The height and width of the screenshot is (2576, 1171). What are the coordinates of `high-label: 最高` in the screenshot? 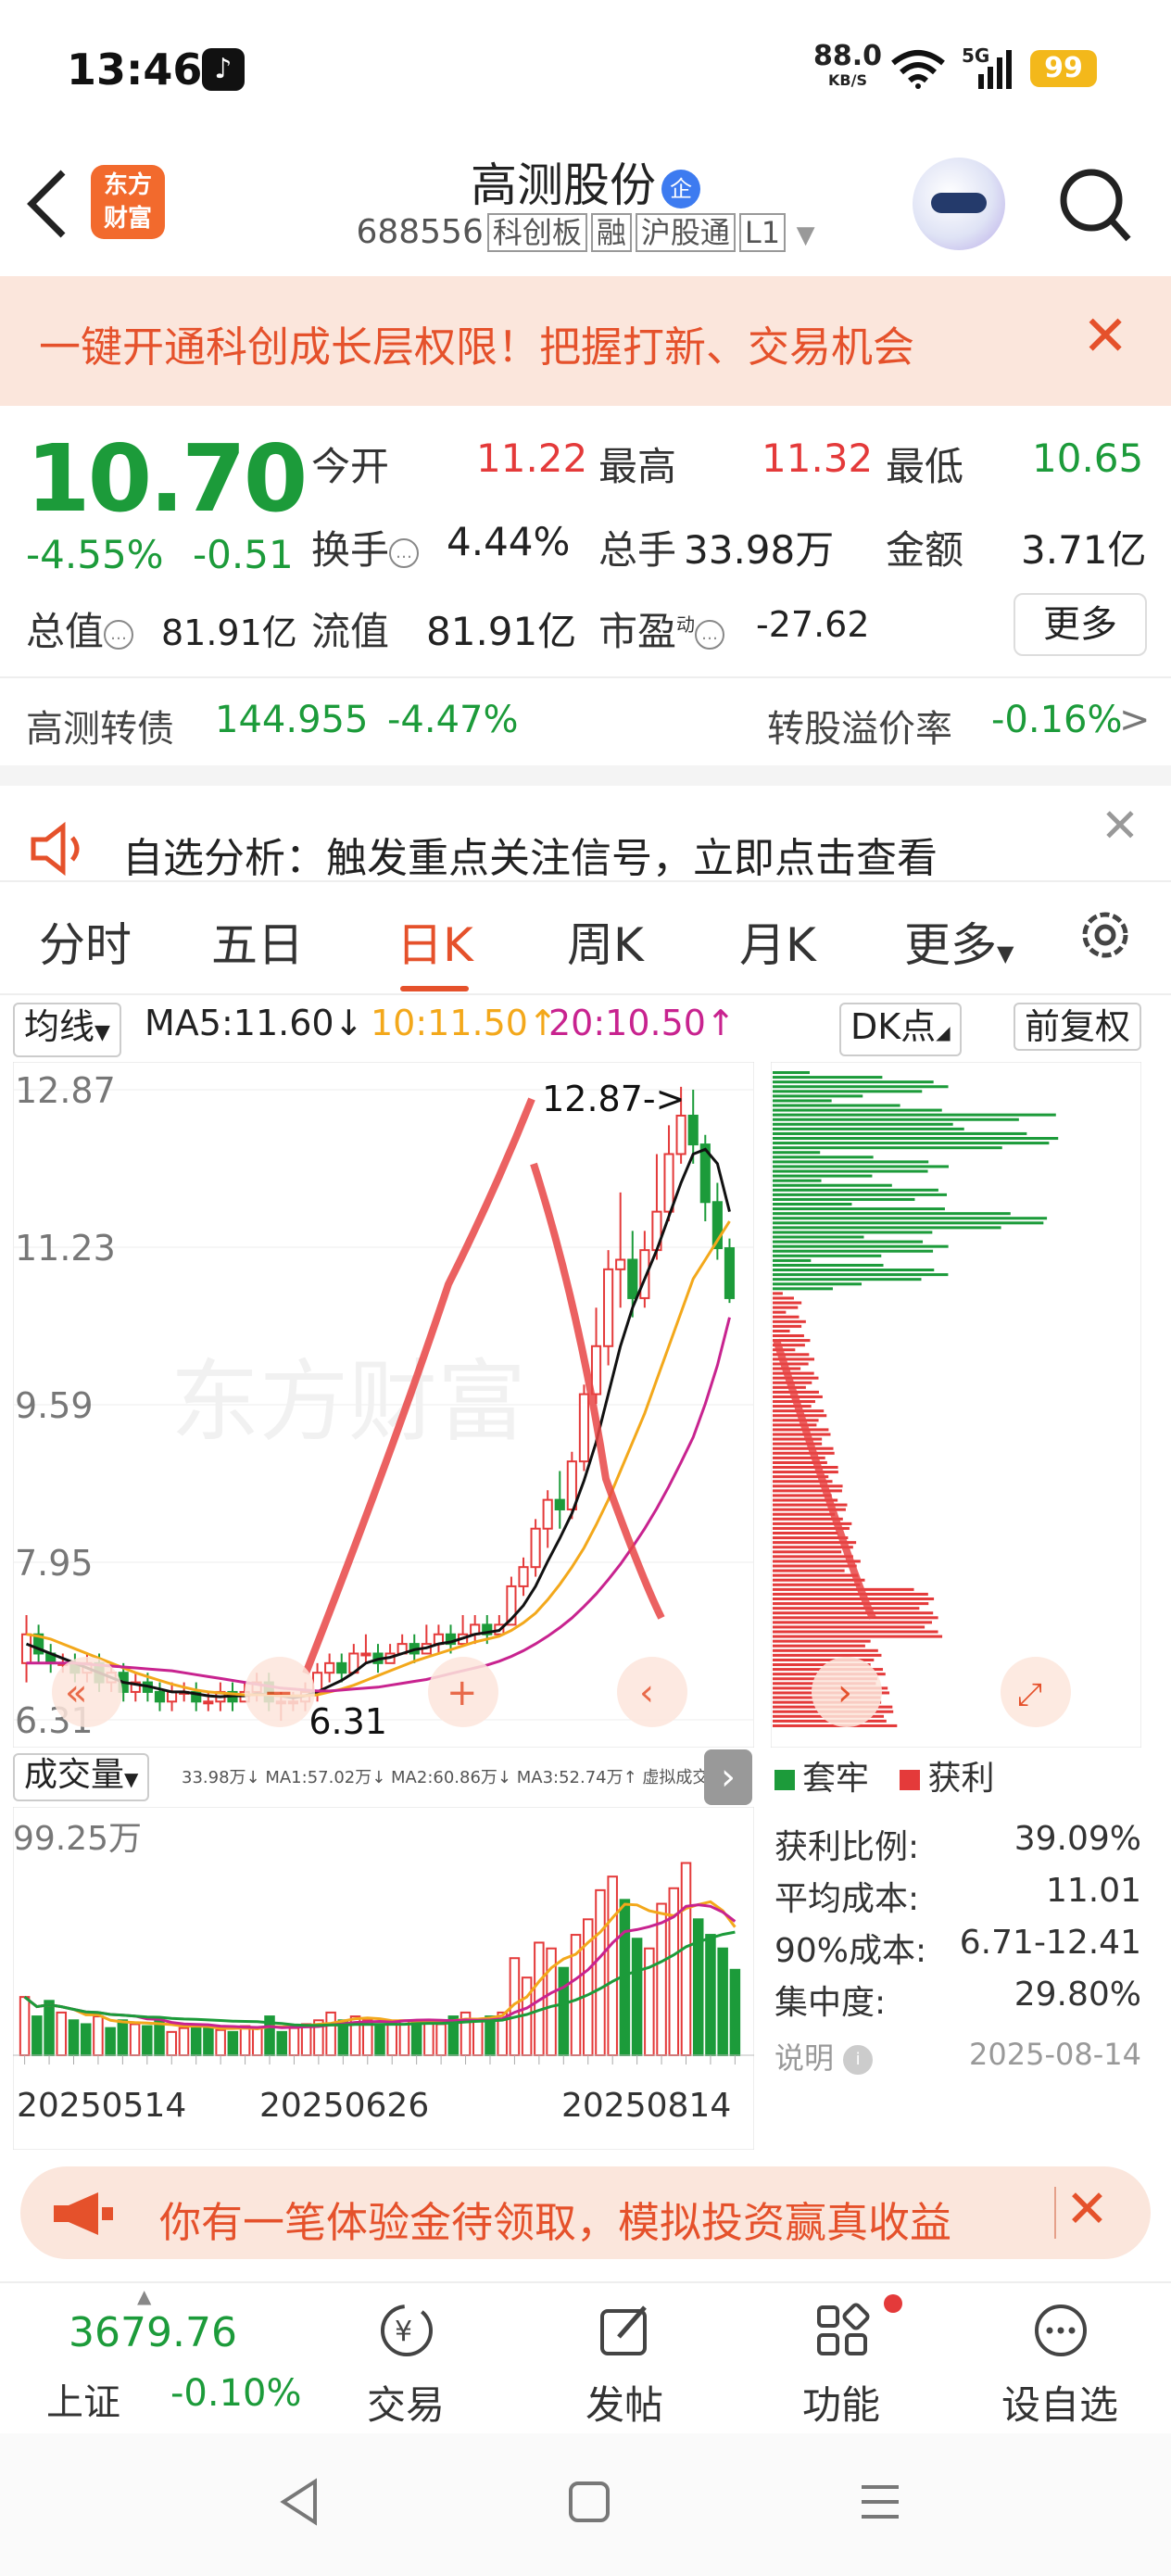 It's located at (638, 466).